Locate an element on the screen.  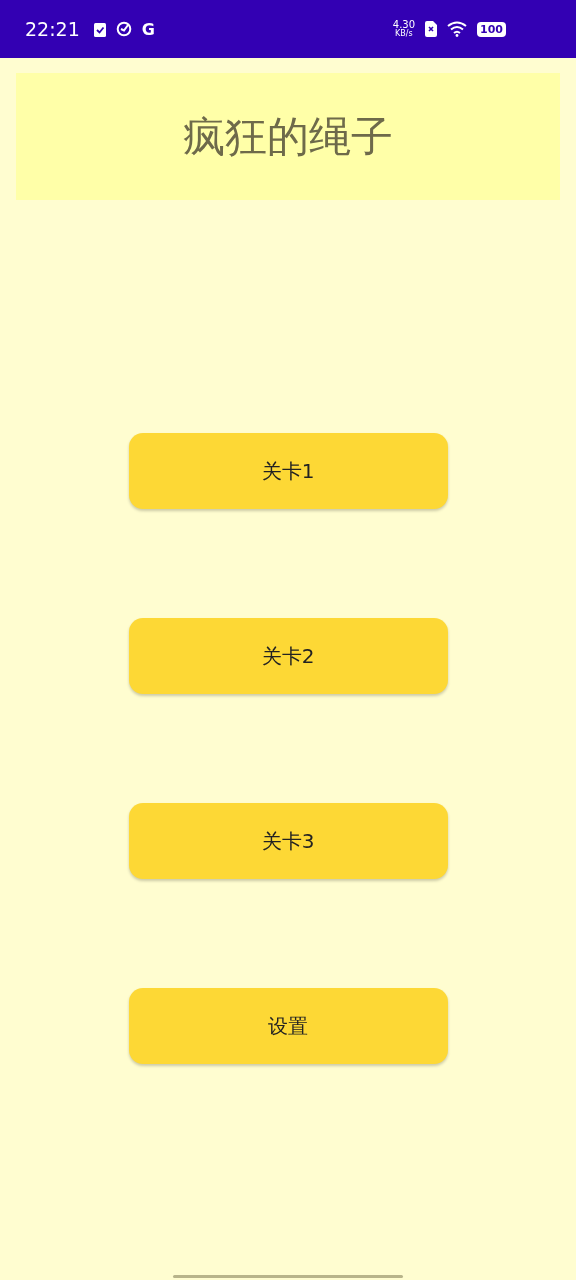
battery-indicator: 100 is located at coordinates (491, 29).